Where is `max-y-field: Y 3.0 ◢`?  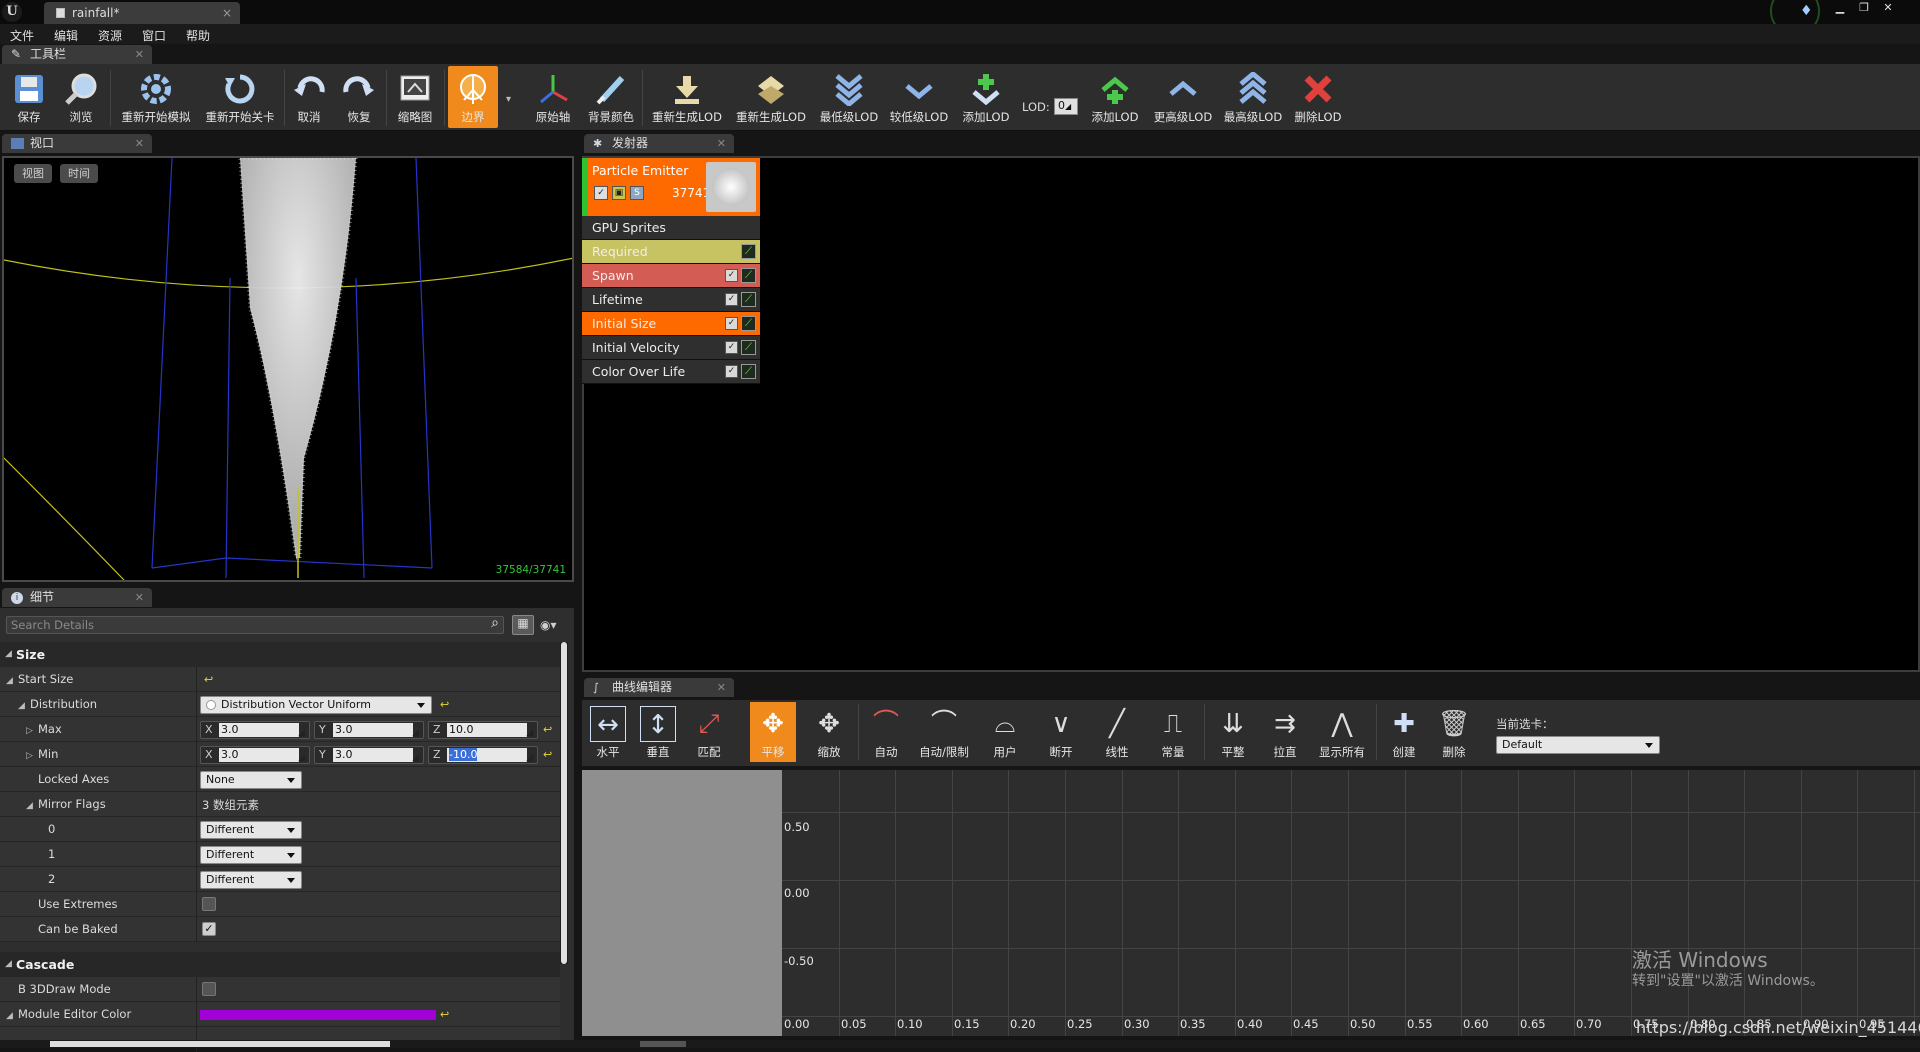
max-y-field: Y 3.0 ◢ is located at coordinates (369, 730).